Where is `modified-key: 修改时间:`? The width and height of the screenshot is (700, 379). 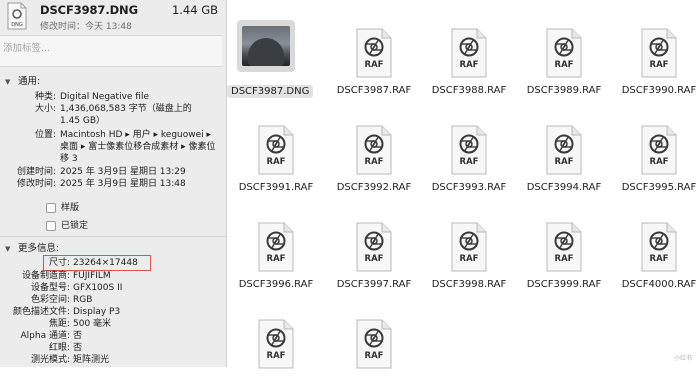 modified-key: 修改时间: is located at coordinates (36, 184).